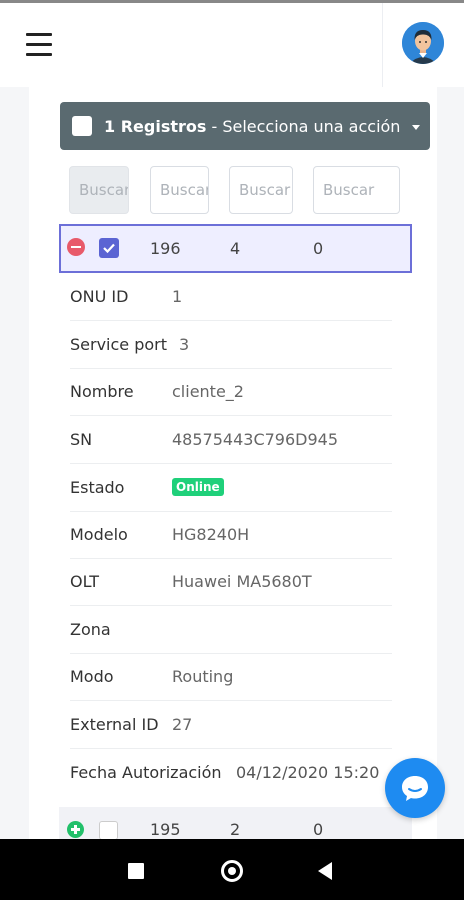 The width and height of the screenshot is (464, 900). I want to click on chat-button, so click(415, 788).